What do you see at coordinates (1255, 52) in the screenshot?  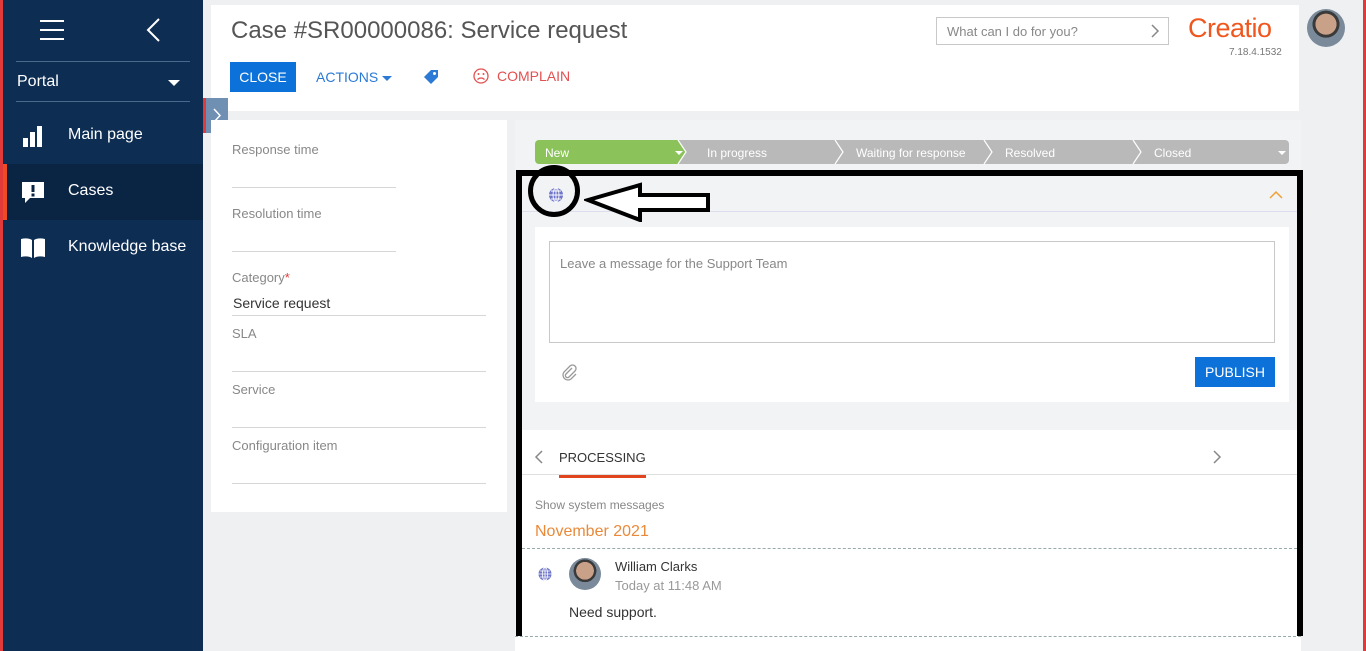 I see `version-label: 7.18.4.1532` at bounding box center [1255, 52].